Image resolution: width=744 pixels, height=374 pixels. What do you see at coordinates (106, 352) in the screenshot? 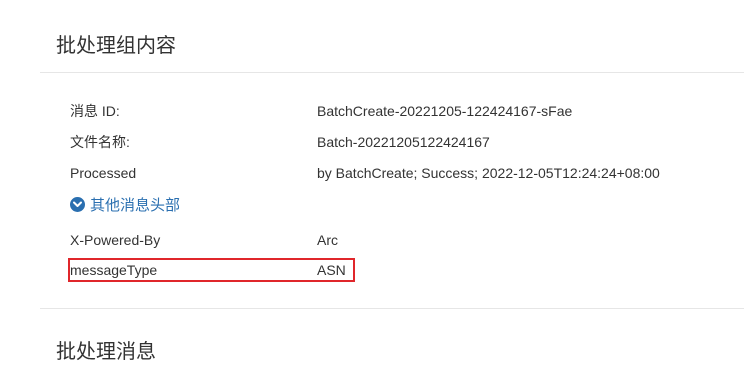
I see `batch-messages-title: 批处理消息` at bounding box center [106, 352].